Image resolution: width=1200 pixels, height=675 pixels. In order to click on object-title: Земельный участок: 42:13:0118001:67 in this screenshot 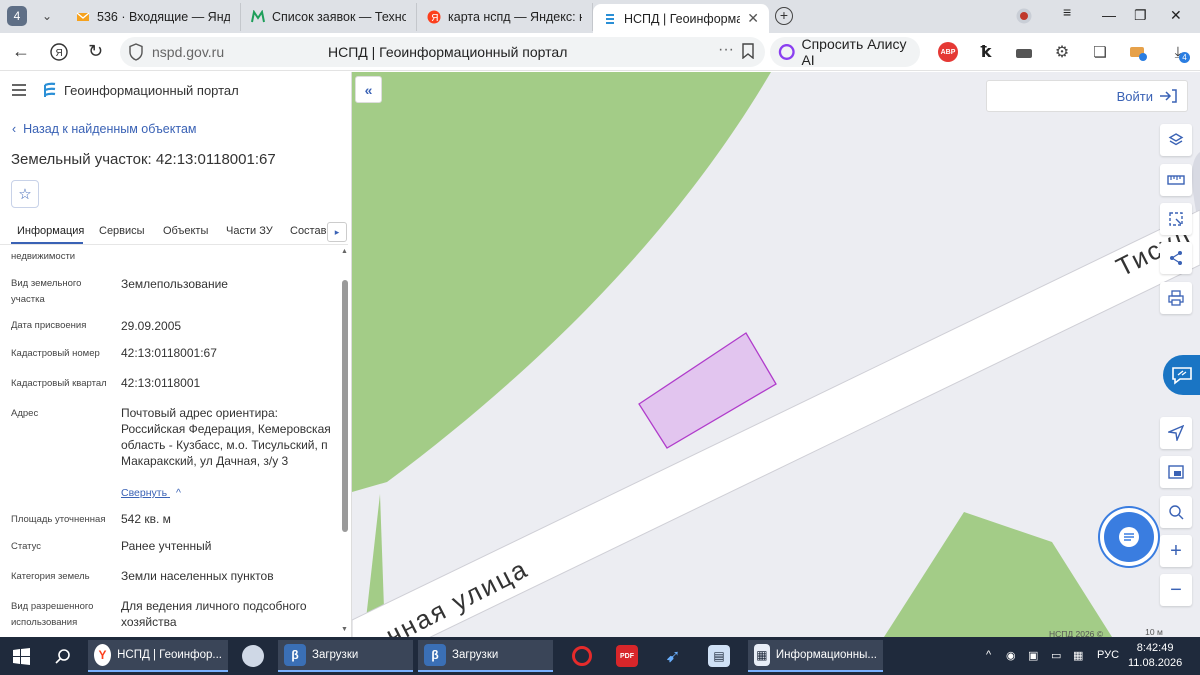, I will do `click(143, 159)`.